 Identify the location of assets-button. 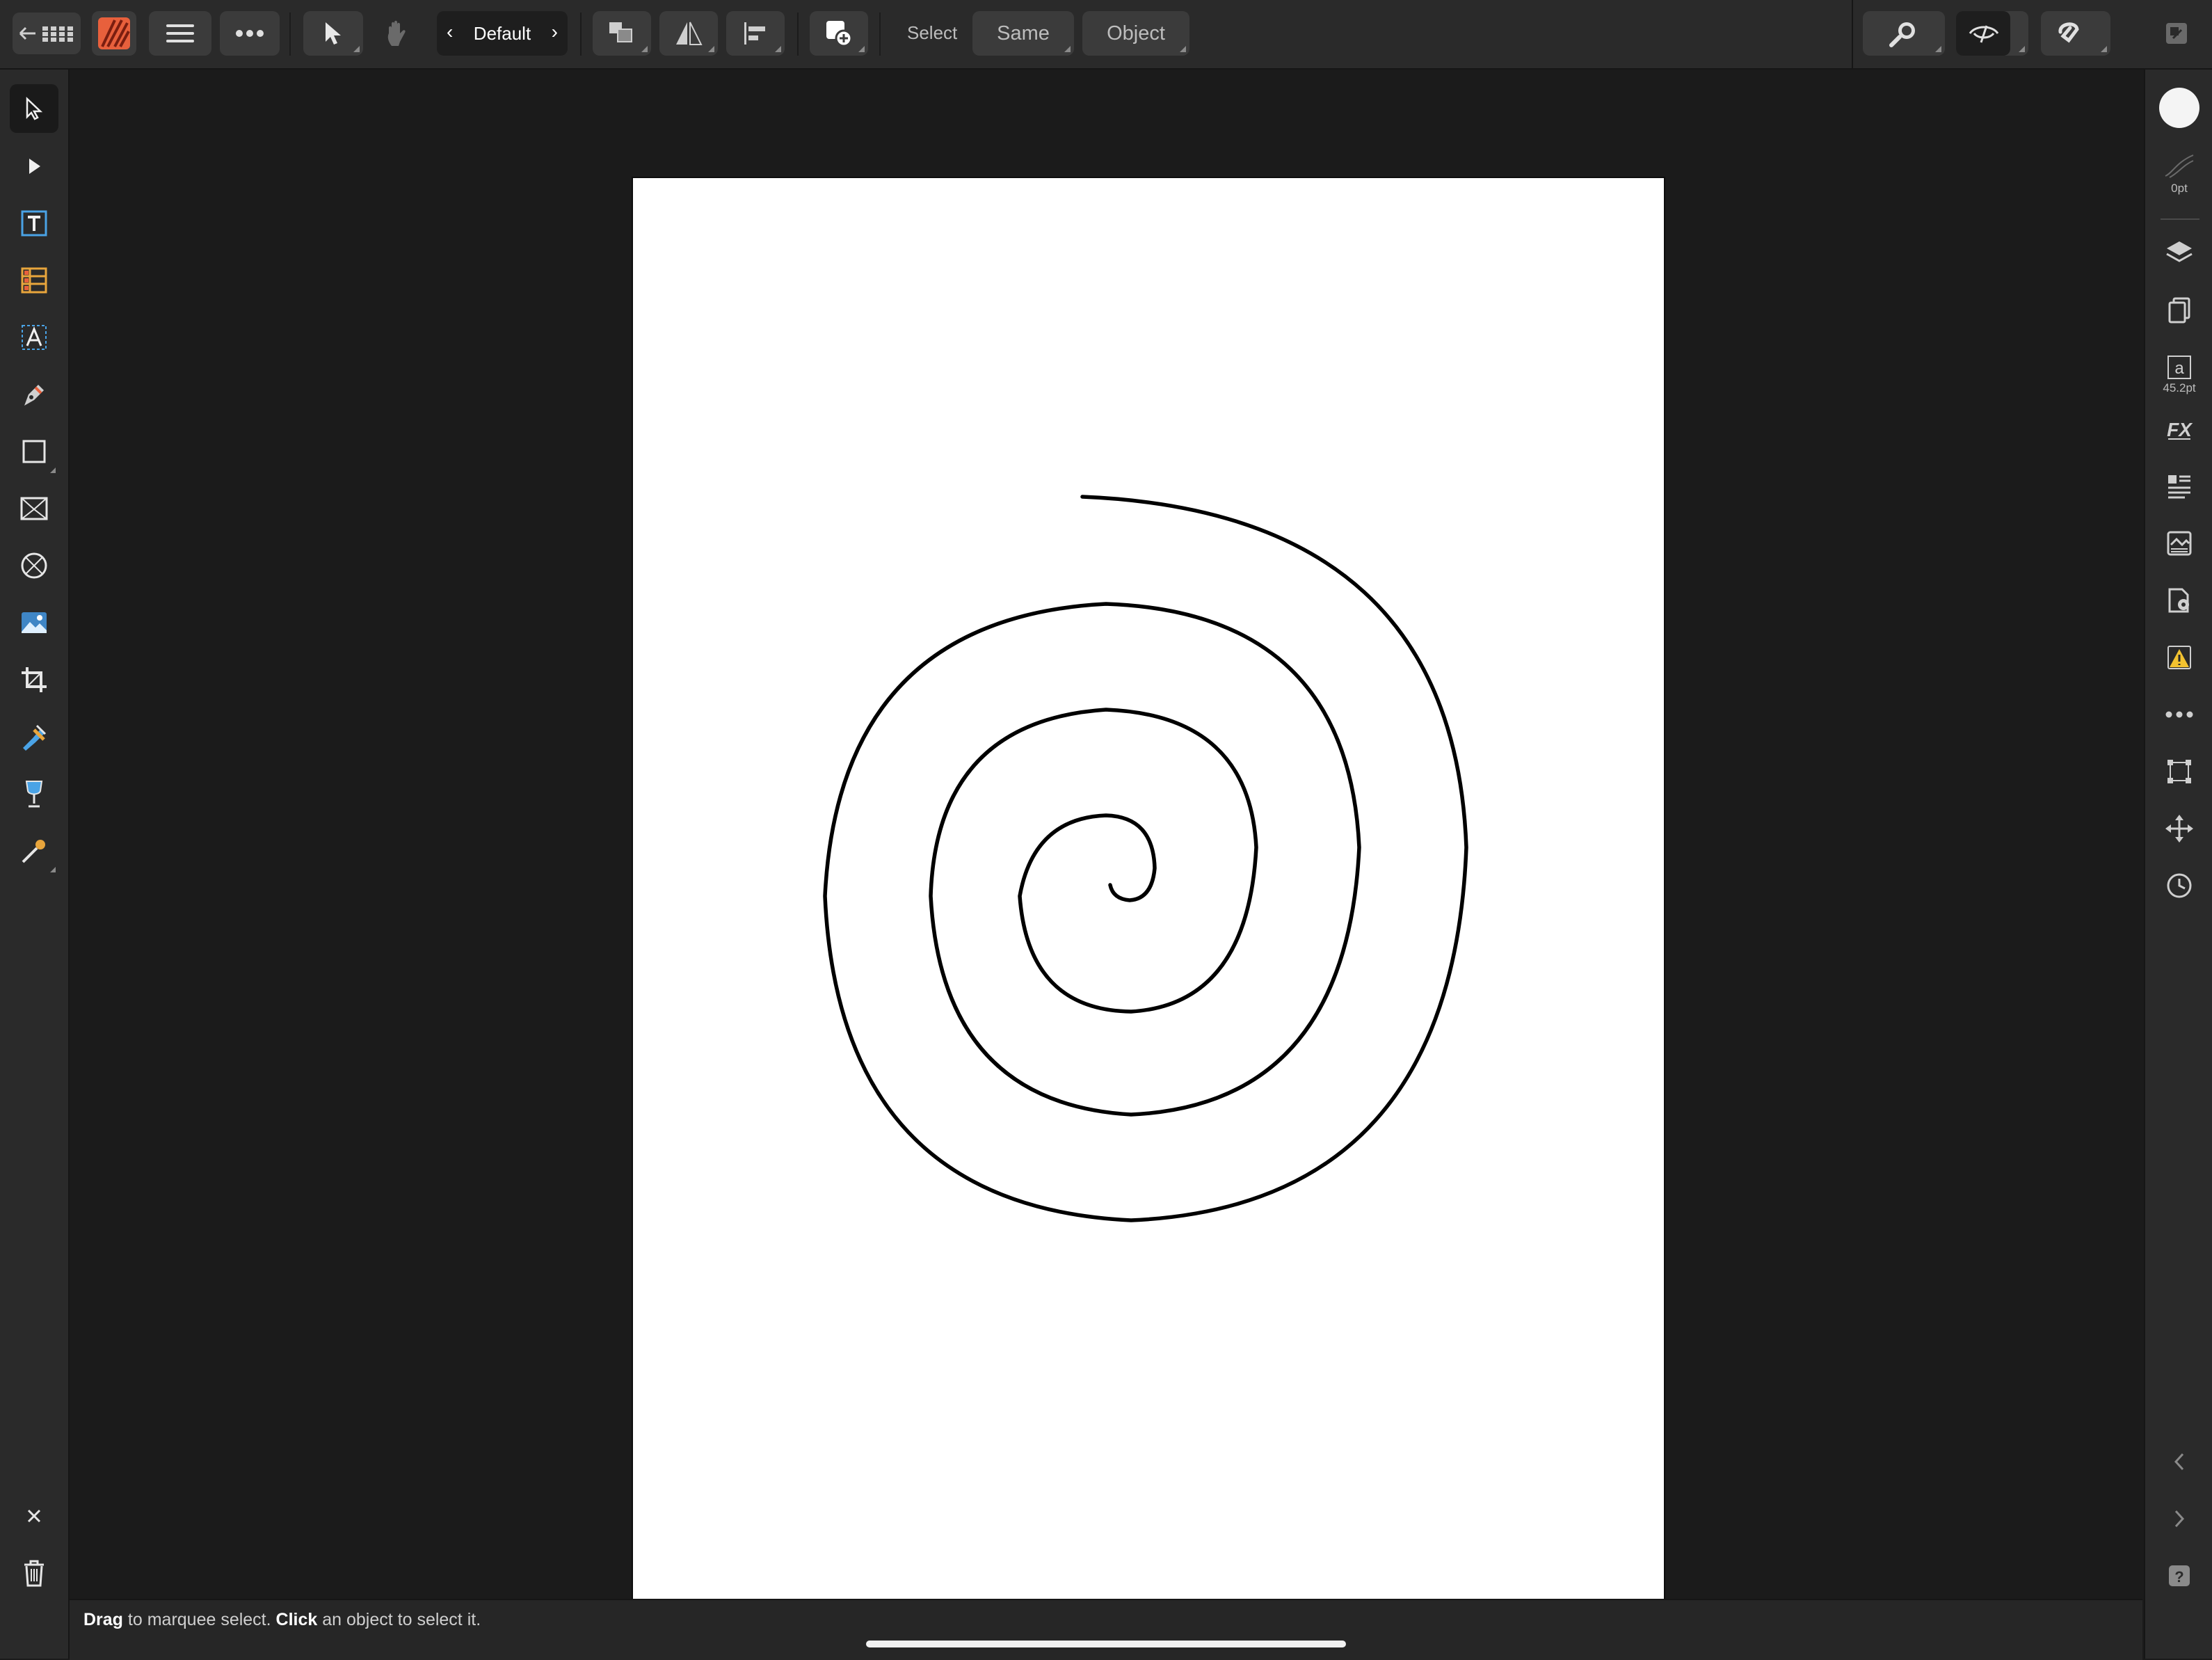
(2179, 543).